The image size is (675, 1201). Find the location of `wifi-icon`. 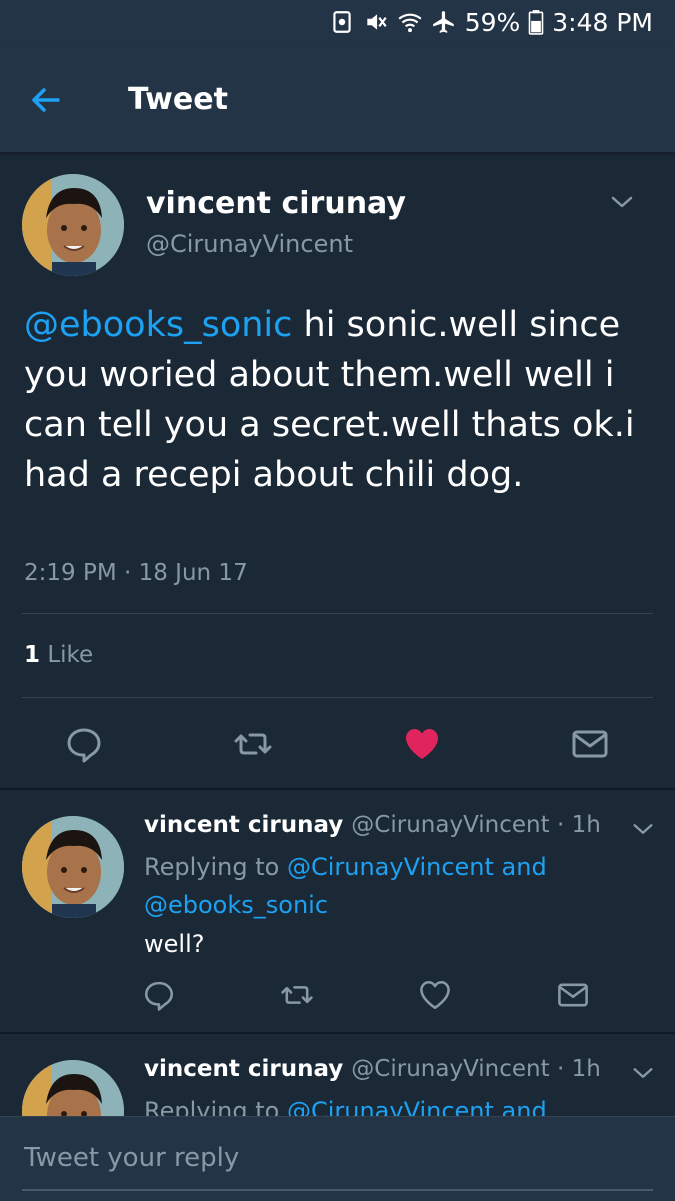

wifi-icon is located at coordinates (410, 23).